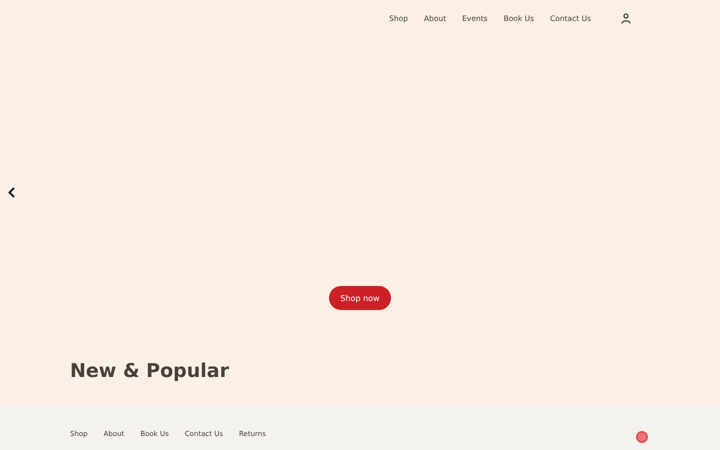  I want to click on shop-now-button: Shop now, so click(360, 298).